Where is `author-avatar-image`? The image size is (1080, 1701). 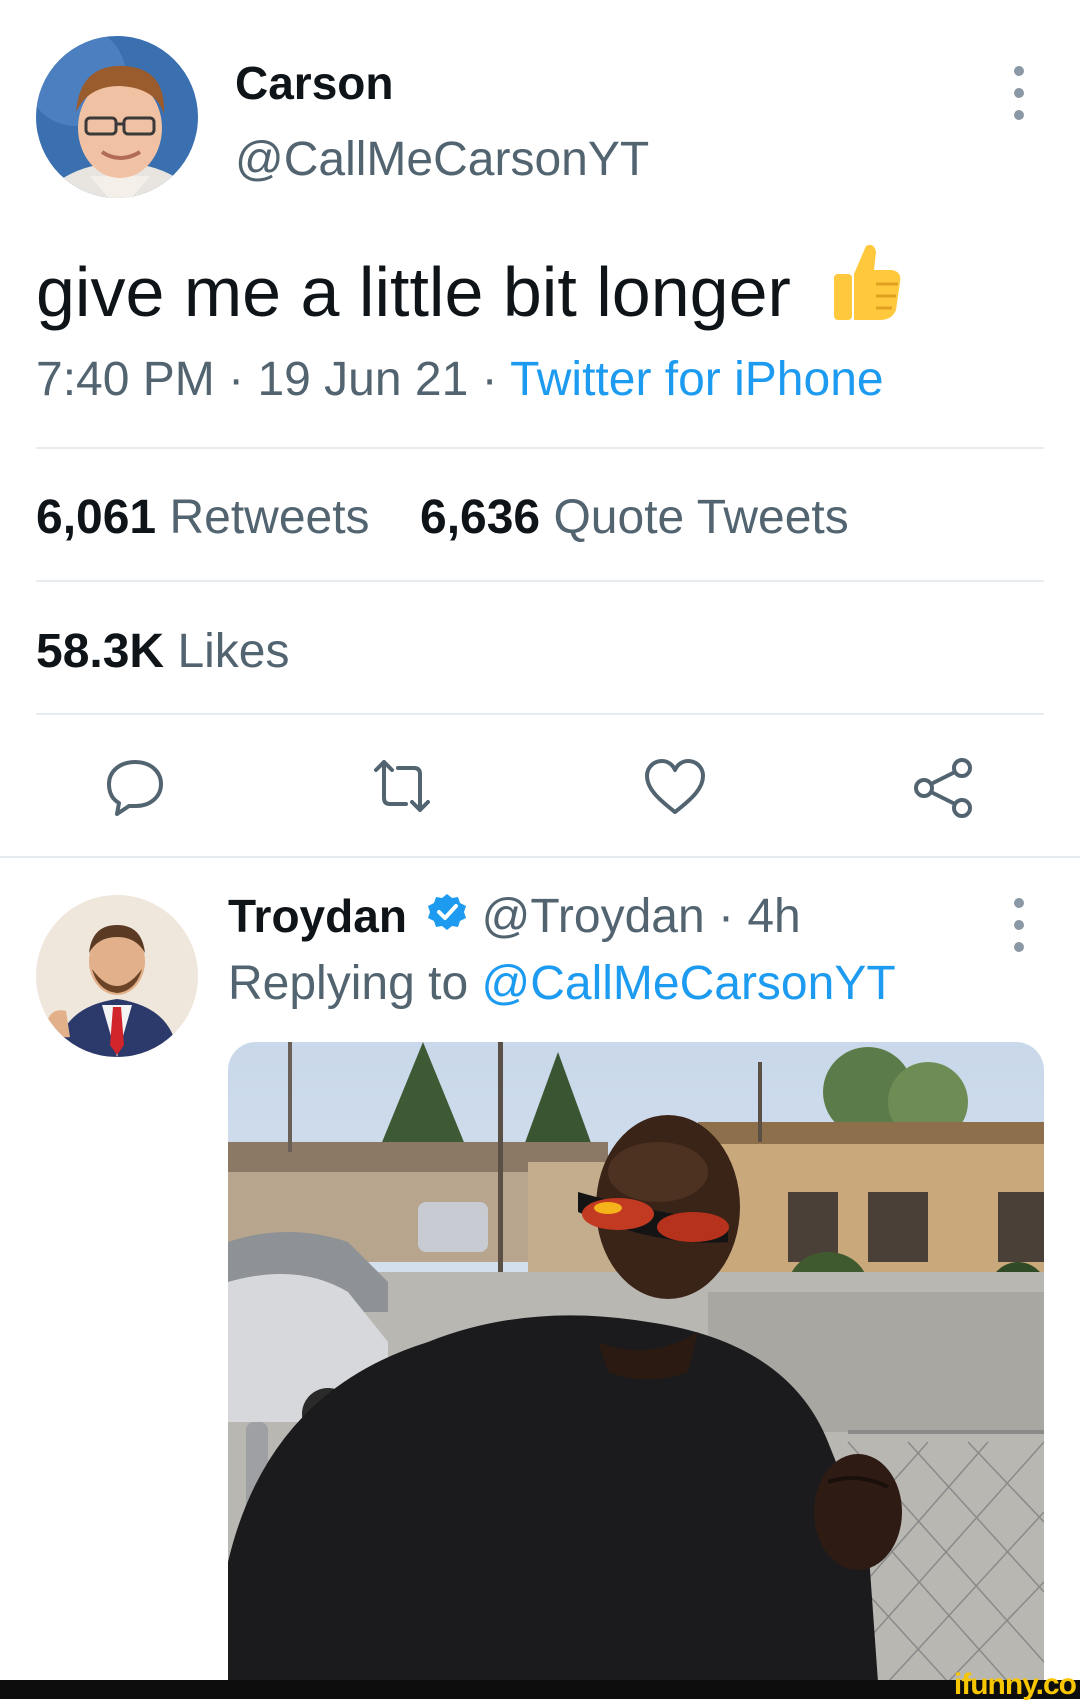
author-avatar-image is located at coordinates (117, 117).